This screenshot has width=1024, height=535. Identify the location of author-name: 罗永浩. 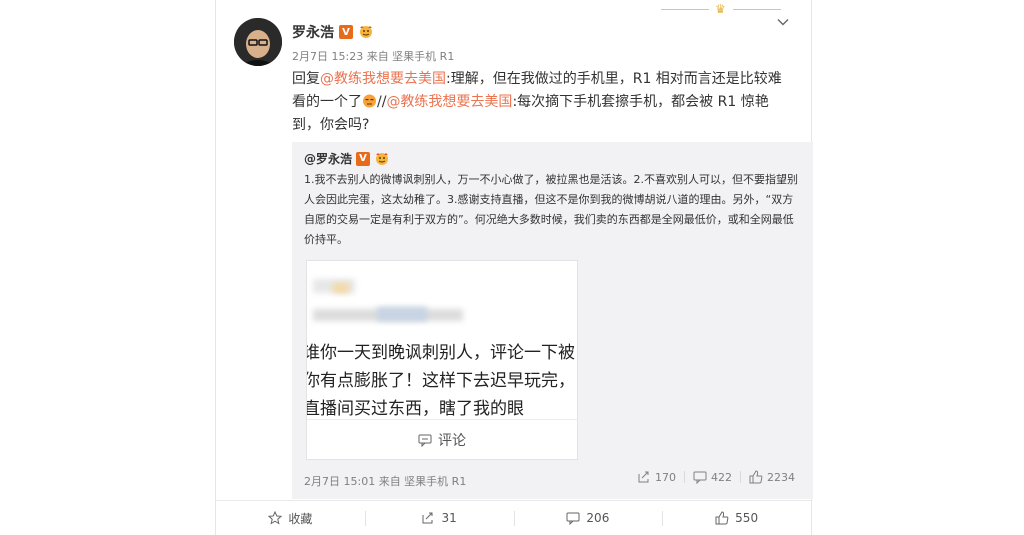
(313, 32).